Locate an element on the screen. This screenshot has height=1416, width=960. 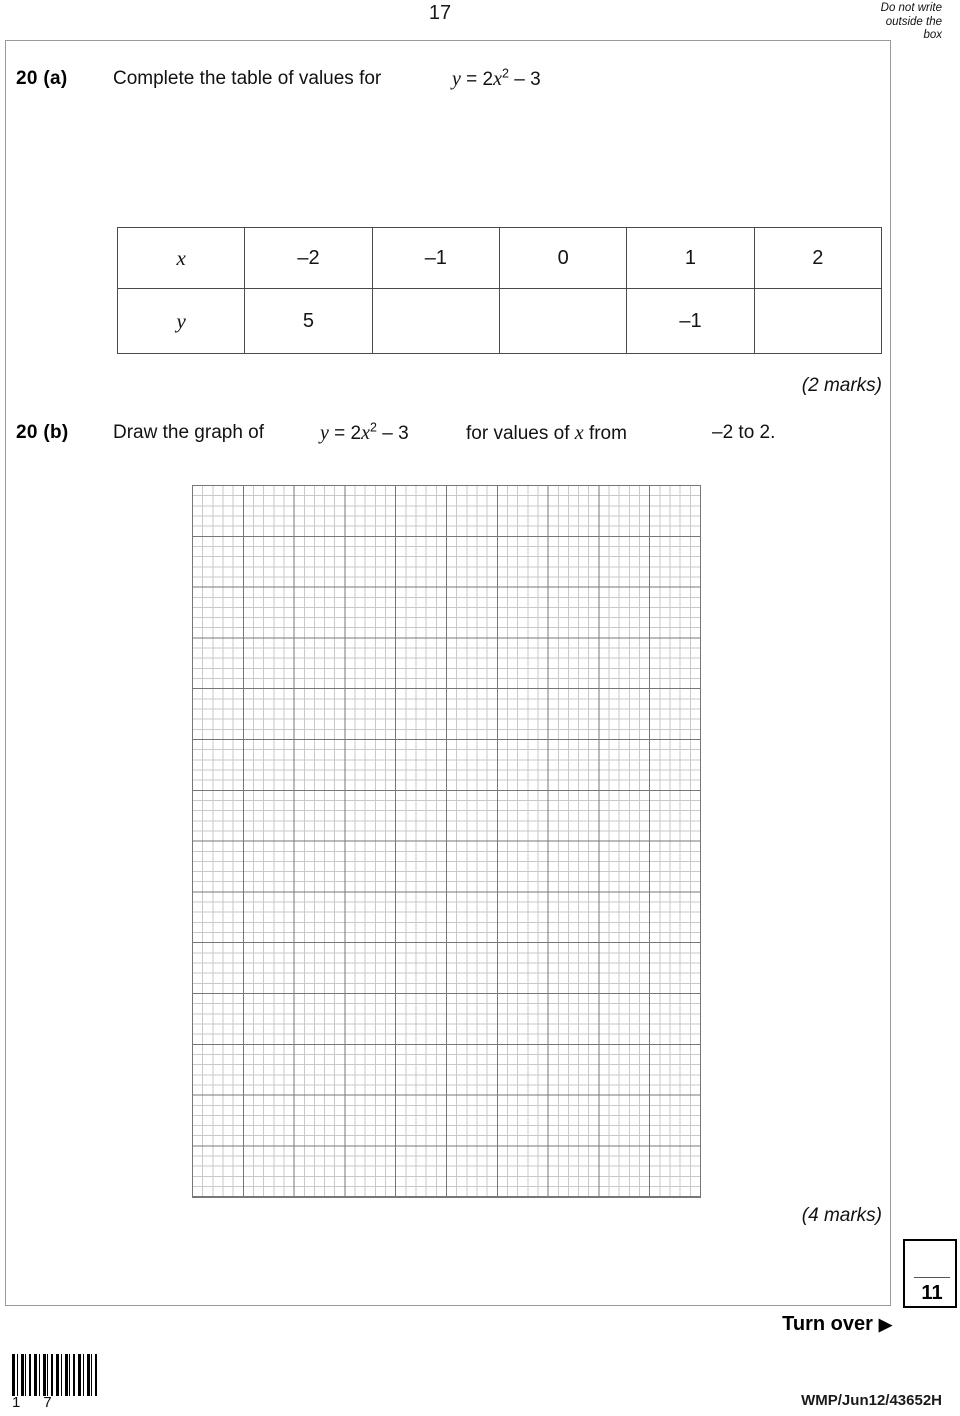
marks-total-rule is located at coordinates (932, 1277).